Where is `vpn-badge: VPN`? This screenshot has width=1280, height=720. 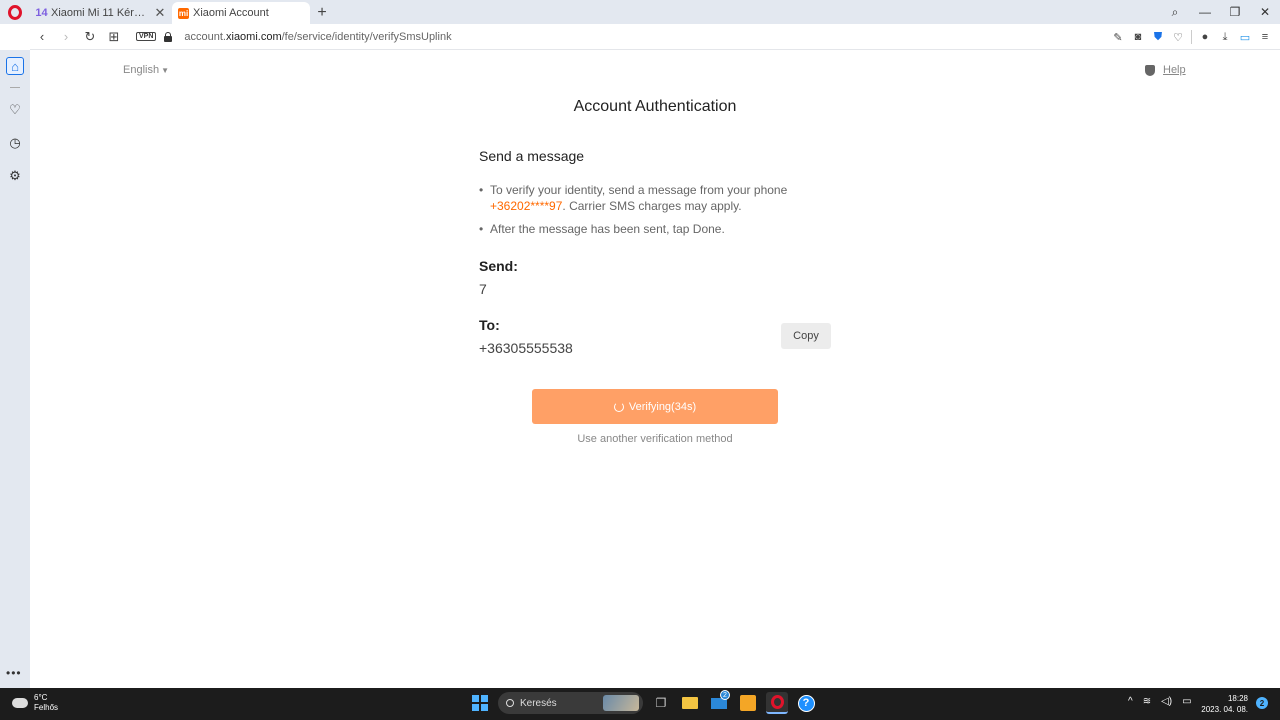 vpn-badge: VPN is located at coordinates (146, 36).